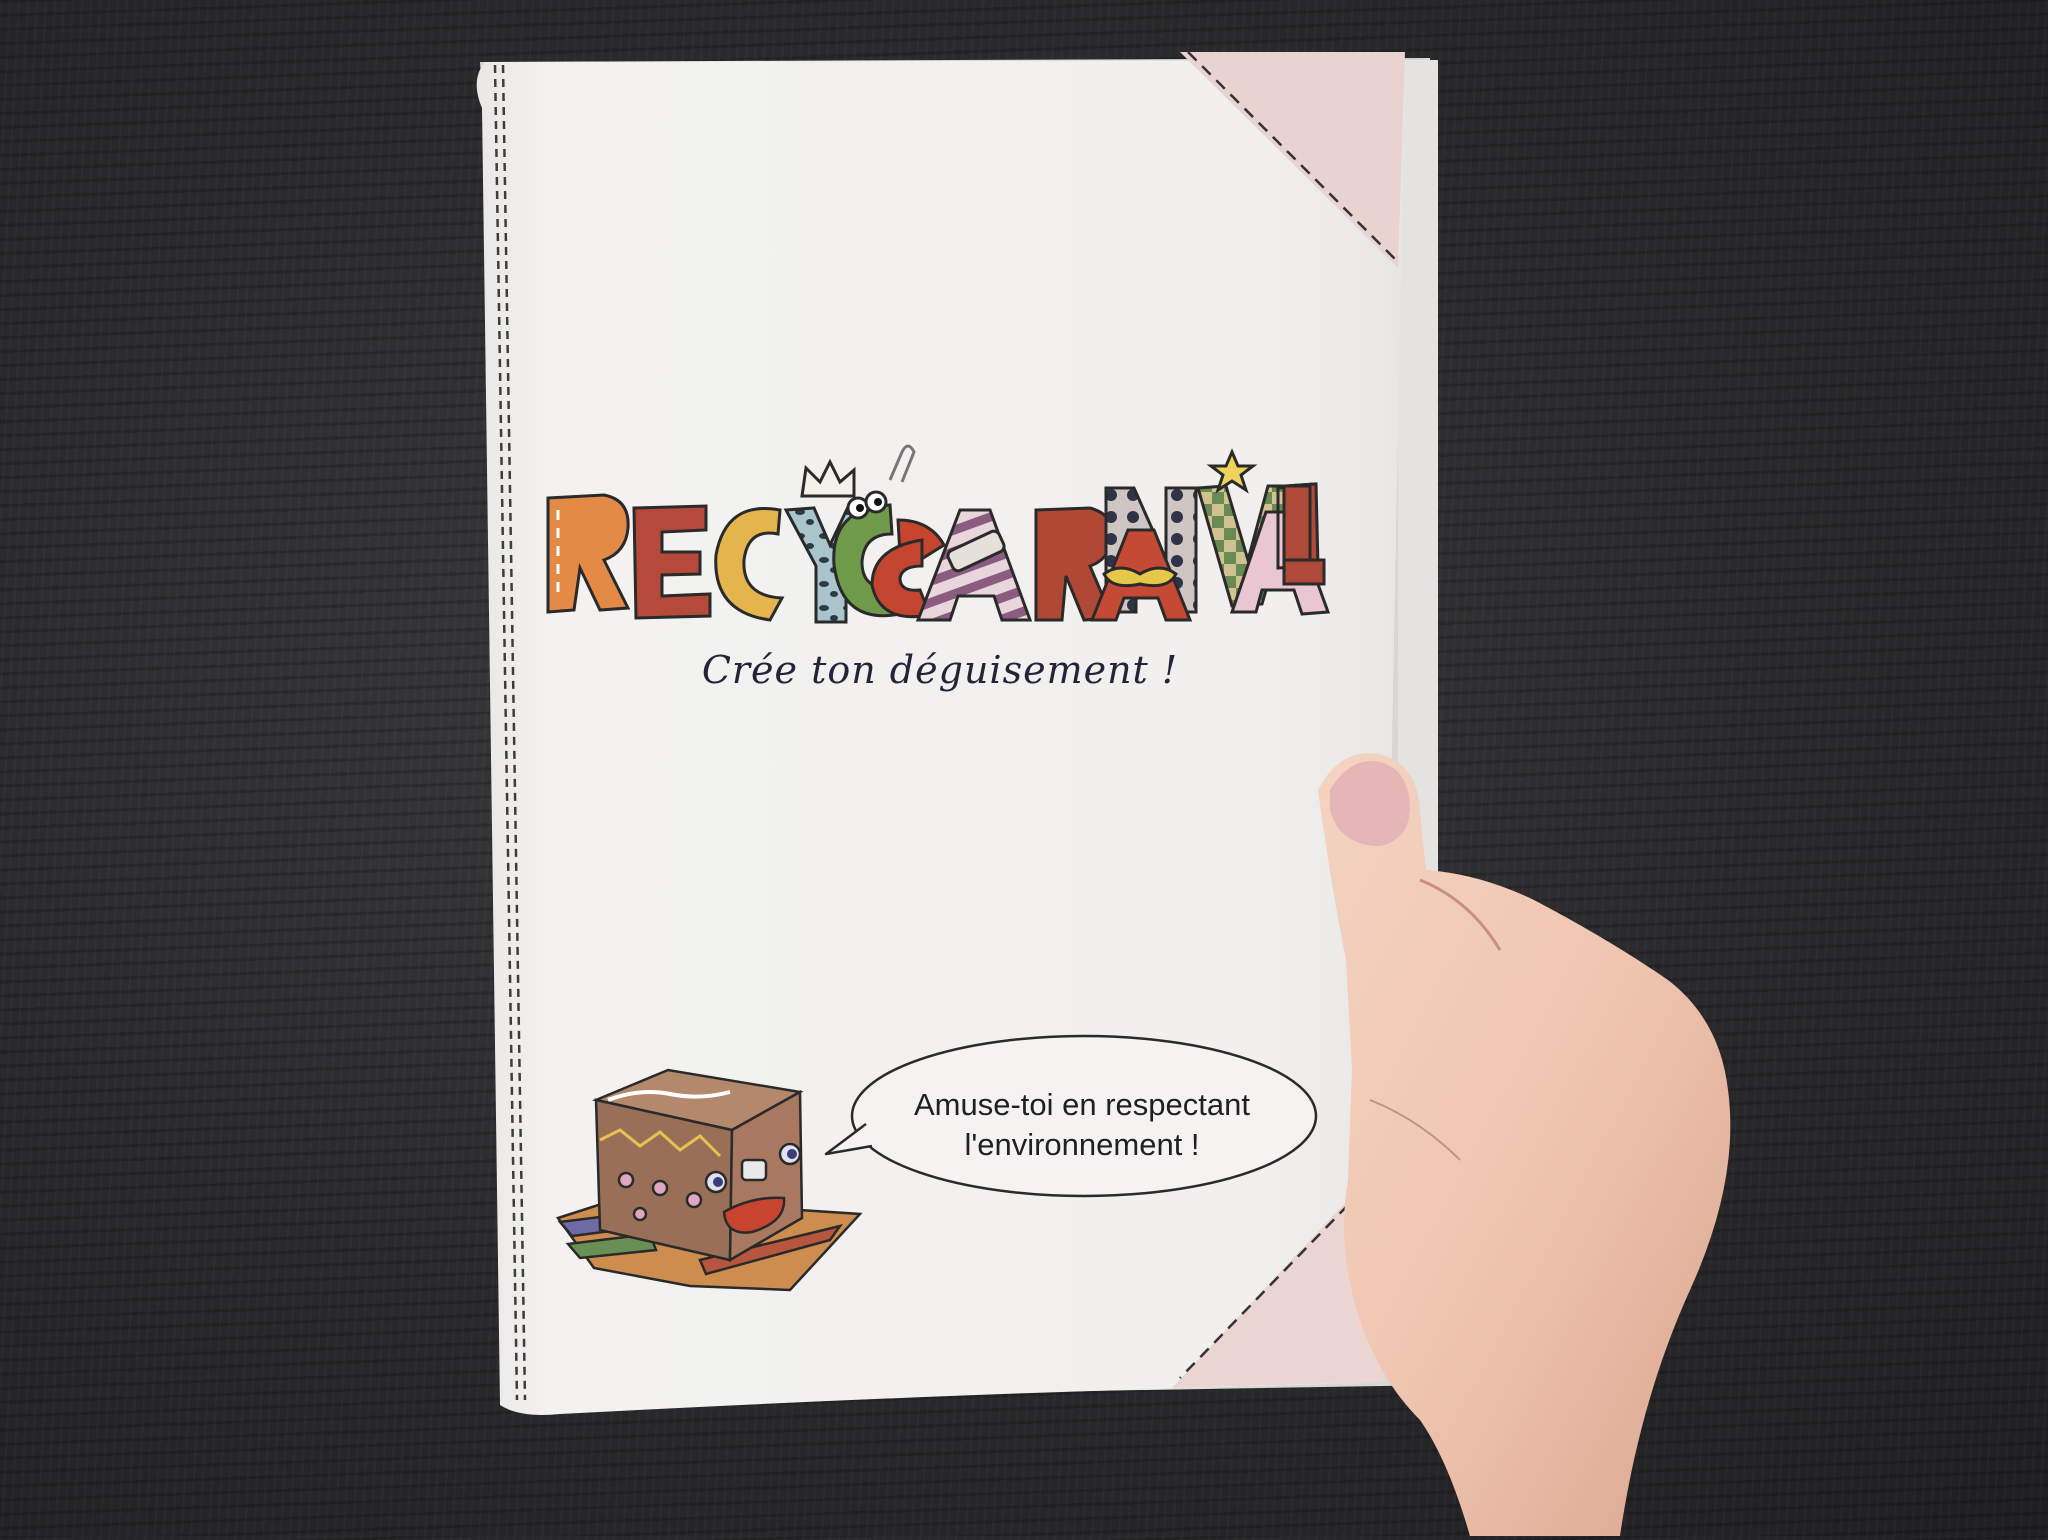 Image resolution: width=2048 pixels, height=1540 pixels. I want to click on letter-l, so click(1297, 526).